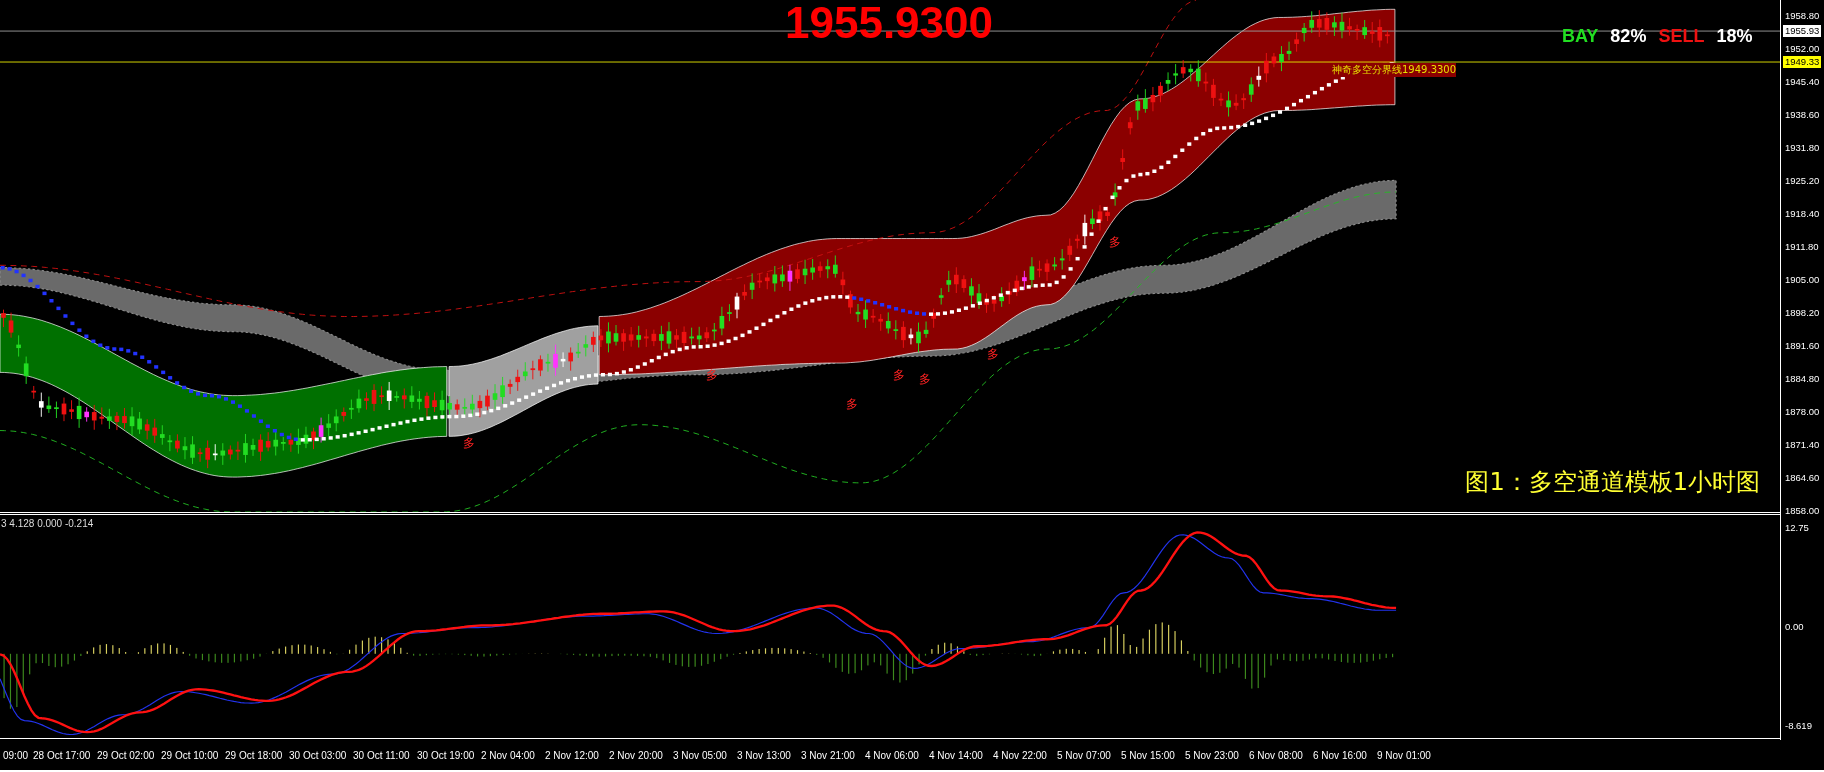  What do you see at coordinates (1681, 36) in the screenshot?
I see `sell-label: SELL` at bounding box center [1681, 36].